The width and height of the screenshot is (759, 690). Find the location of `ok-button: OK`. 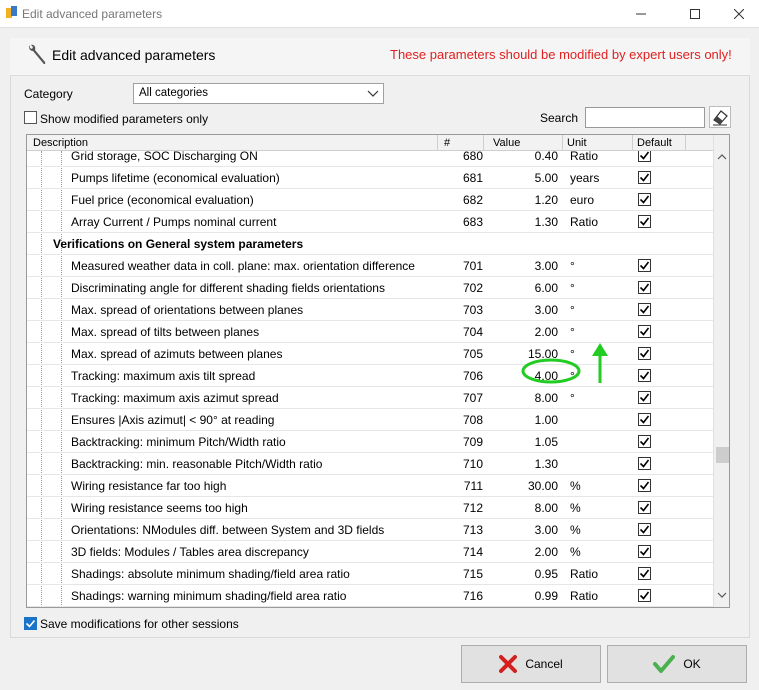

ok-button: OK is located at coordinates (677, 664).